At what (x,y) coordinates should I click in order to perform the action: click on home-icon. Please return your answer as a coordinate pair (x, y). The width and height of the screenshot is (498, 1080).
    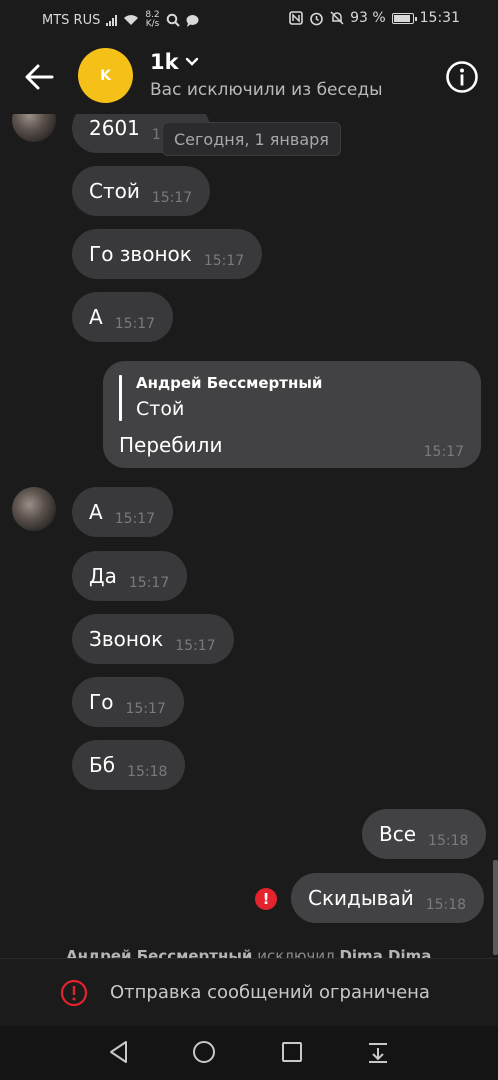
    Looking at the image, I should click on (204, 1052).